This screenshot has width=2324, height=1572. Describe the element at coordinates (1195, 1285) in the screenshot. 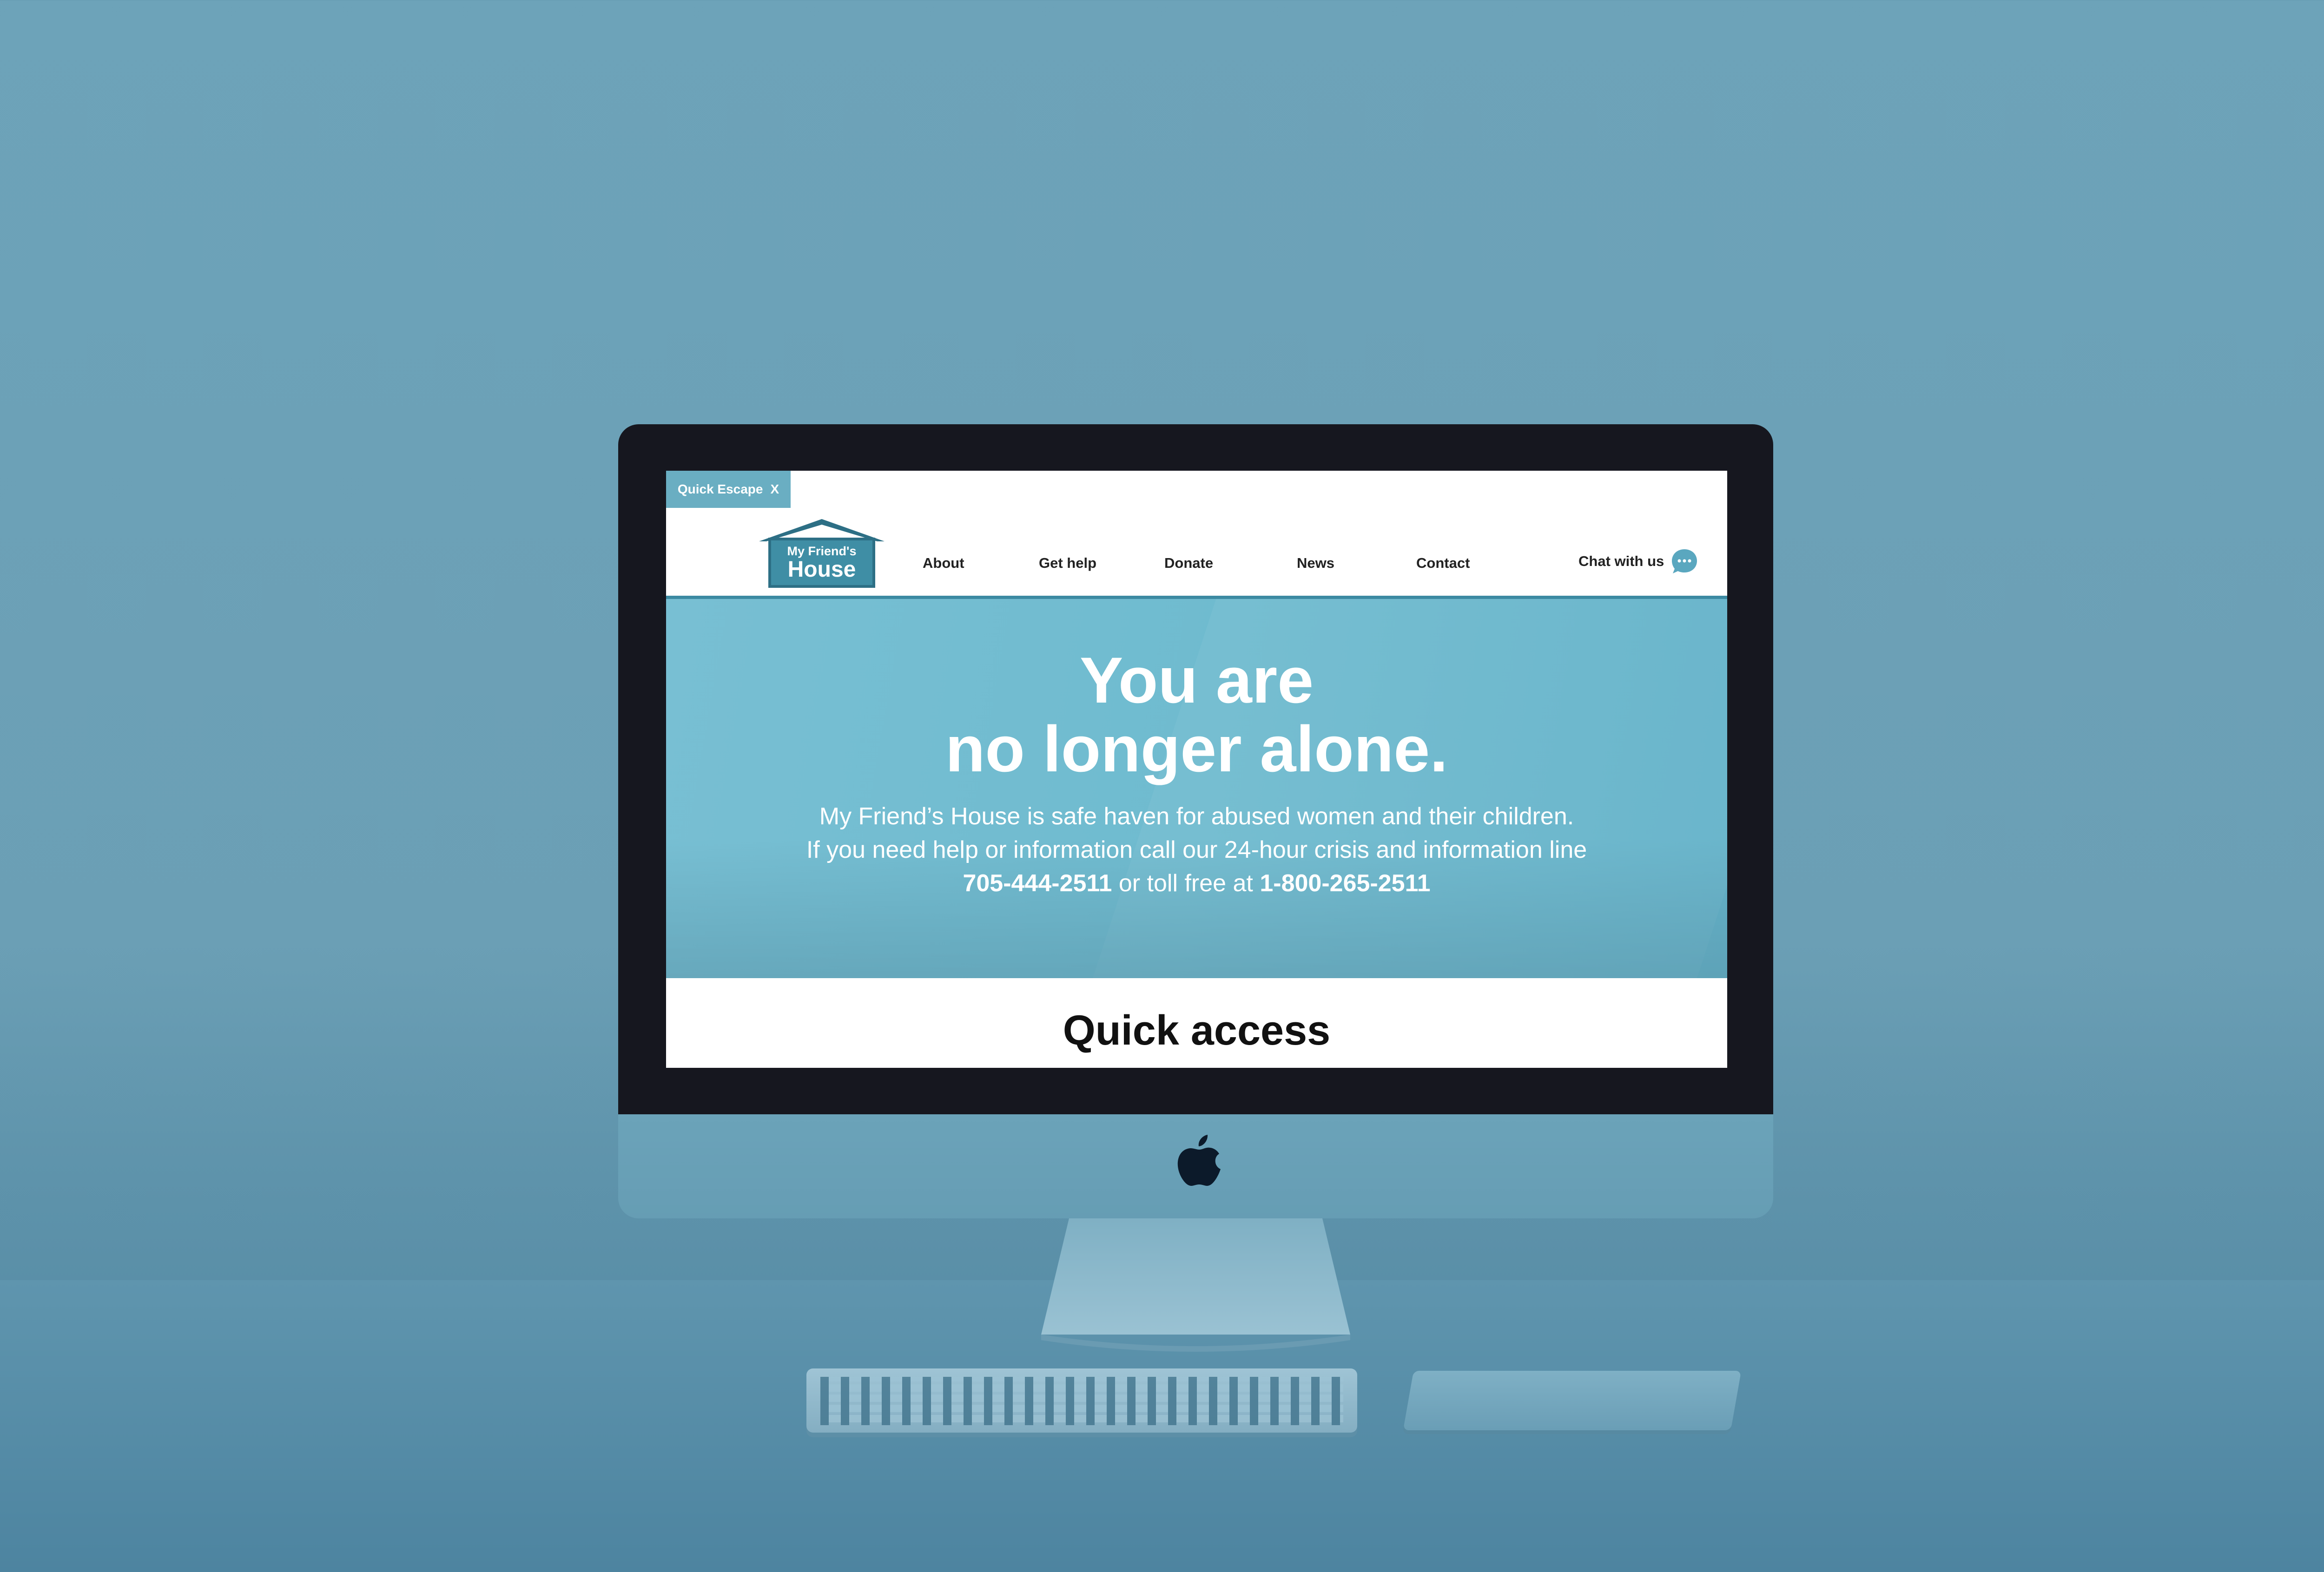

I see `monitor-stand` at that location.